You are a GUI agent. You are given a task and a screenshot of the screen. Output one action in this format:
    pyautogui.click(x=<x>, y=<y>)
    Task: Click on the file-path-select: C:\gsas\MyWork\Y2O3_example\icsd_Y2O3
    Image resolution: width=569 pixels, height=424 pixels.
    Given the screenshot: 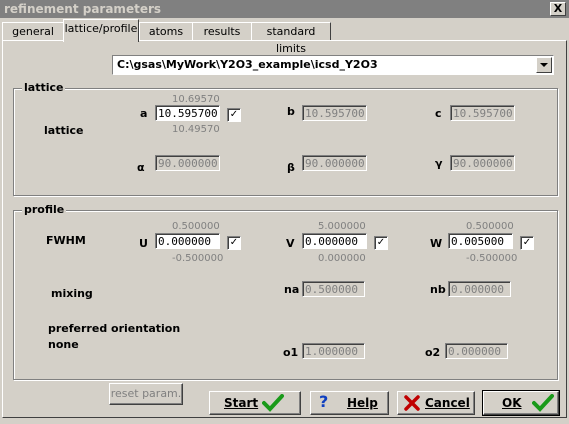 What is the action you would take?
    pyautogui.click(x=333, y=65)
    